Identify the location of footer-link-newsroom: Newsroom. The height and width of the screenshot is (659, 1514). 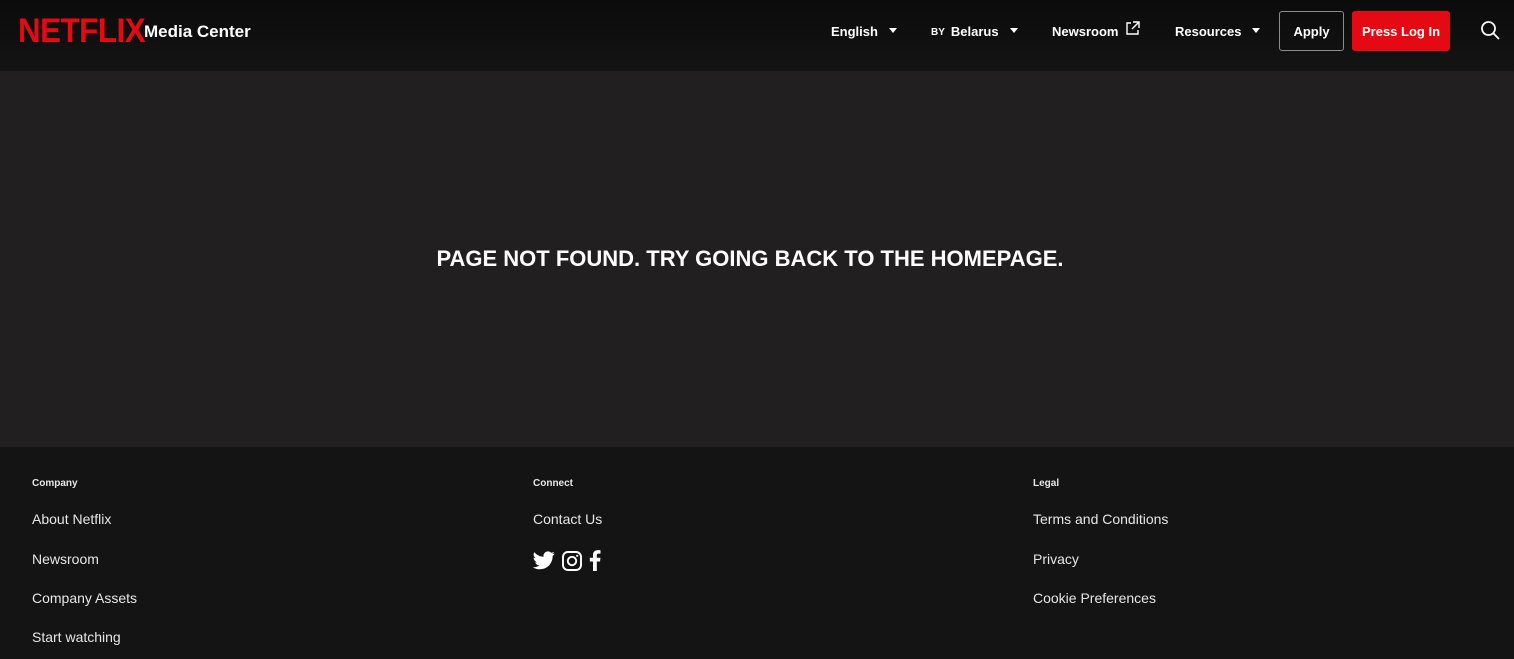
(65, 559).